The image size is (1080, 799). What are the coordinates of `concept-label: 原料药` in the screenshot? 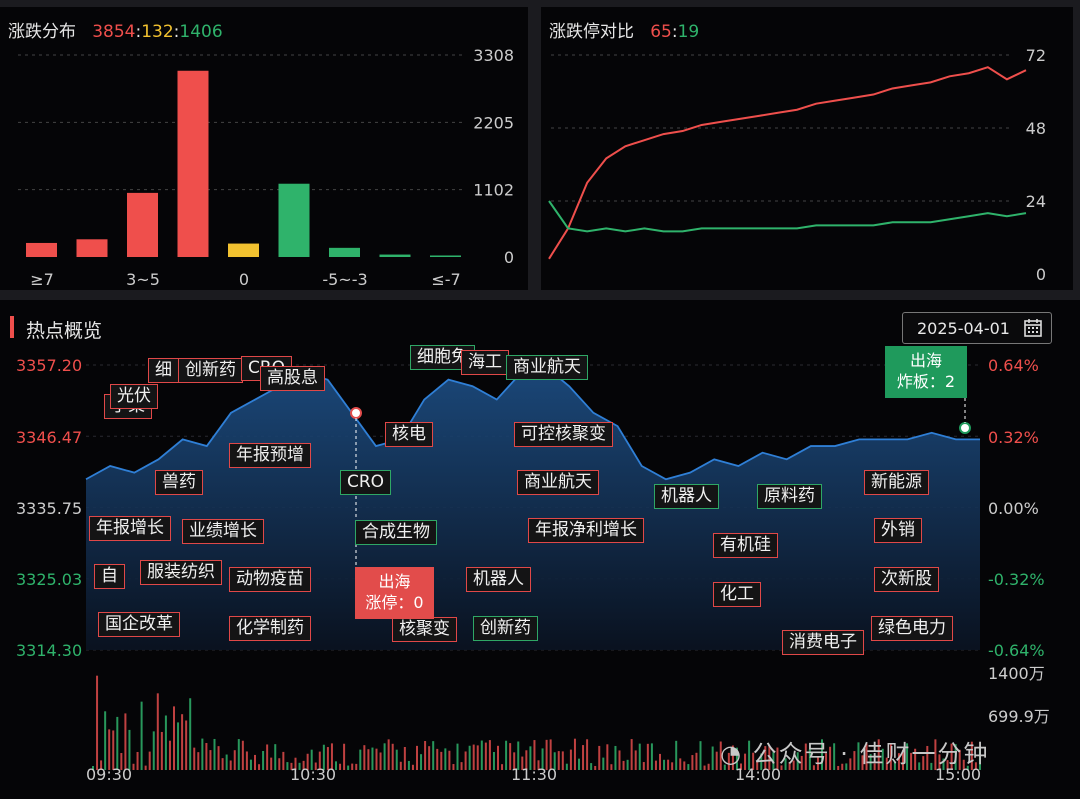 It's located at (789, 496).